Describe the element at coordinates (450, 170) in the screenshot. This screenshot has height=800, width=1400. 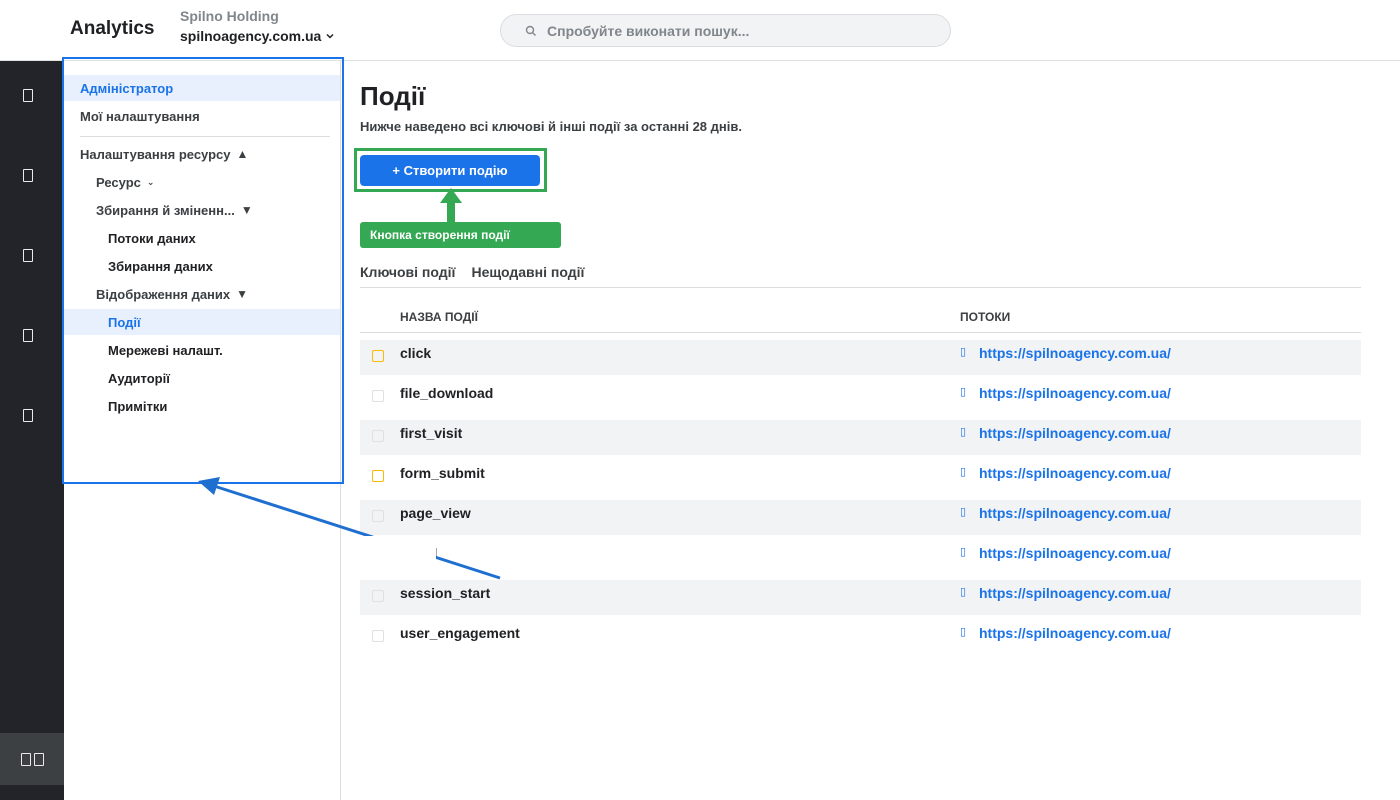
I see `create-event-button: + Створити подію` at that location.